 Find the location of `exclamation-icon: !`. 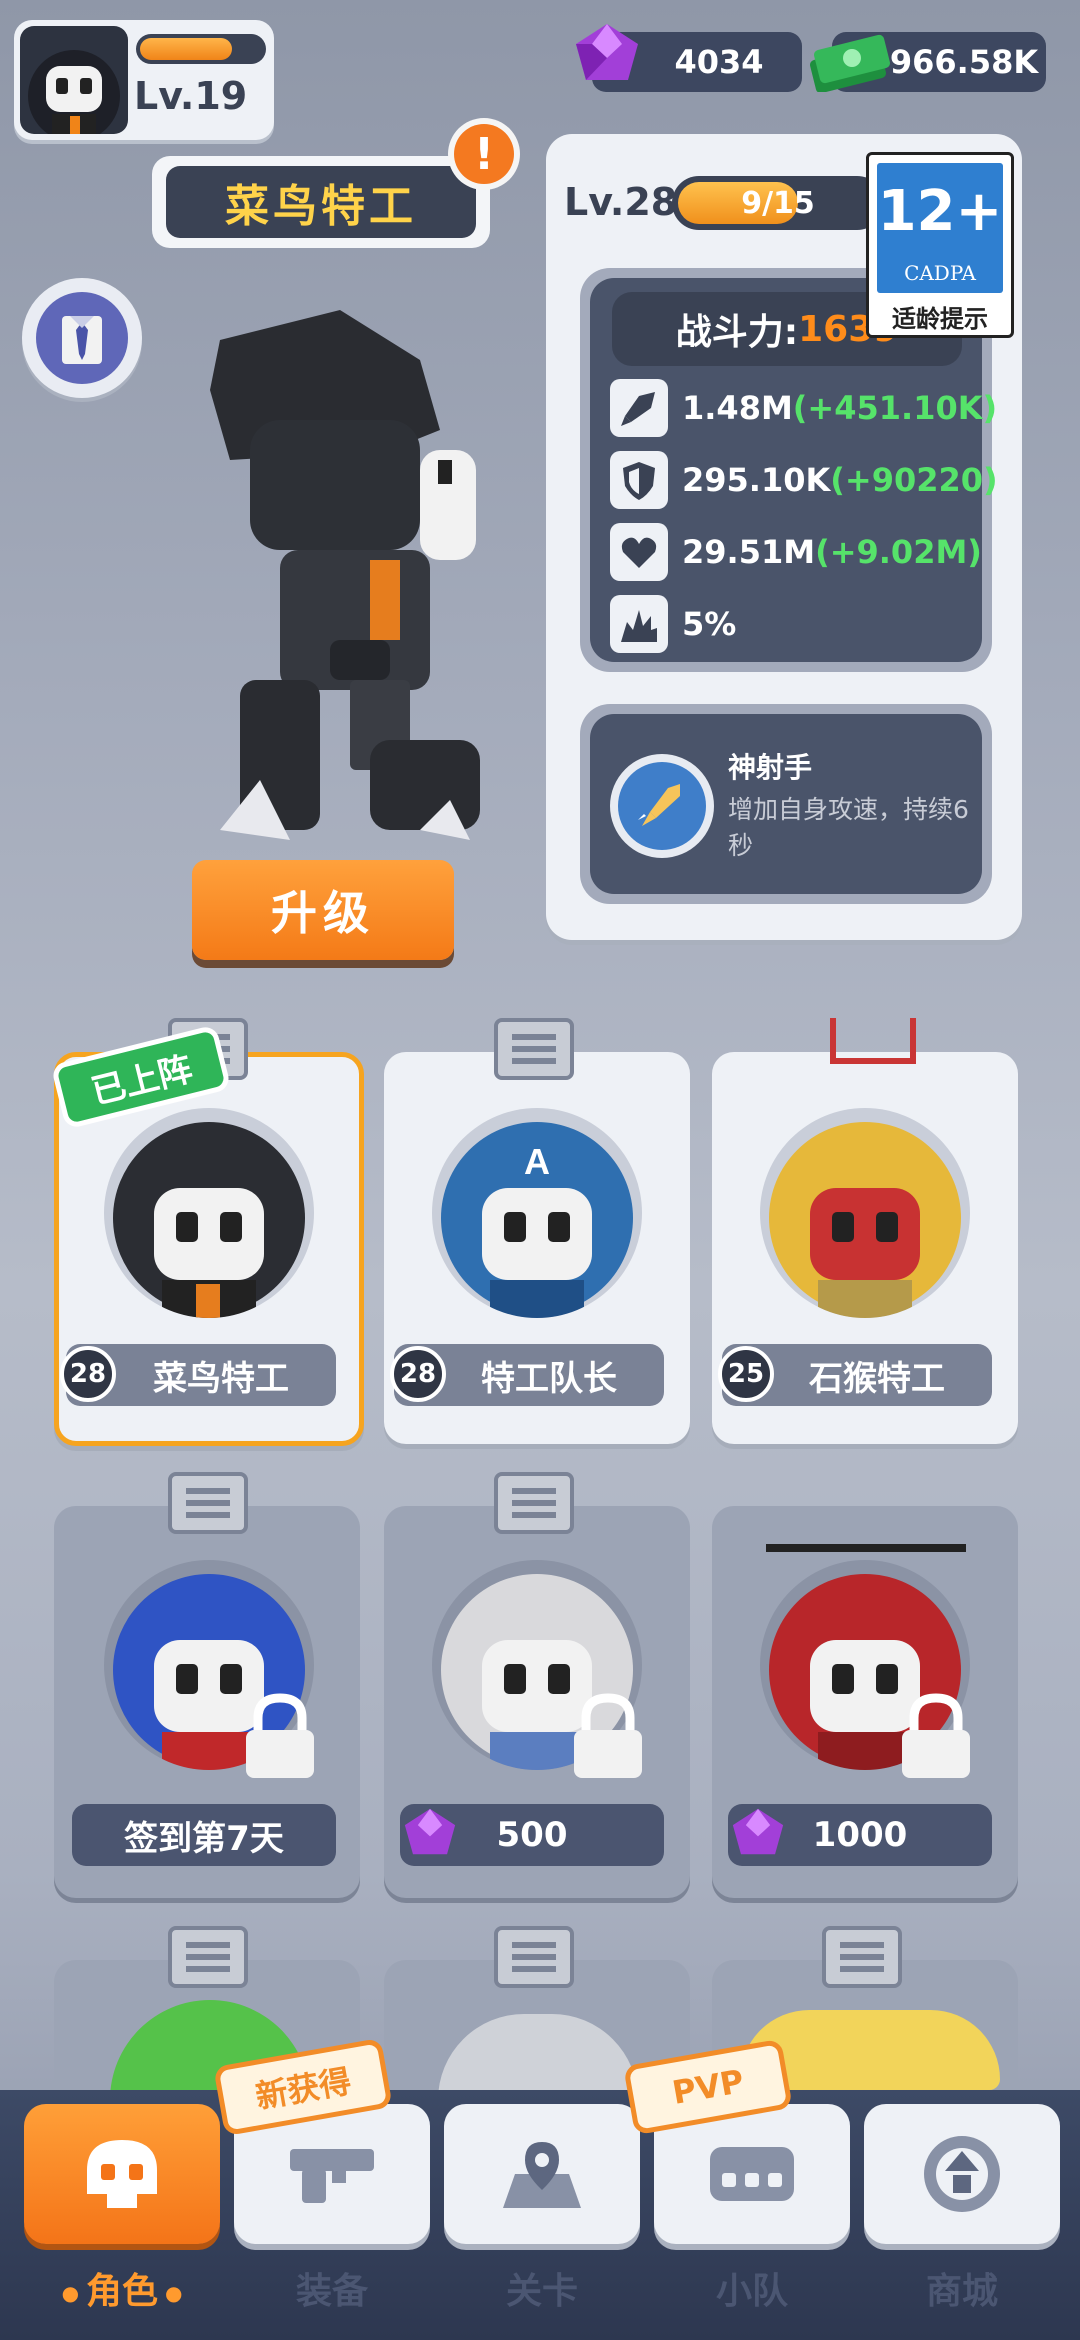

exclamation-icon: ! is located at coordinates (484, 154).